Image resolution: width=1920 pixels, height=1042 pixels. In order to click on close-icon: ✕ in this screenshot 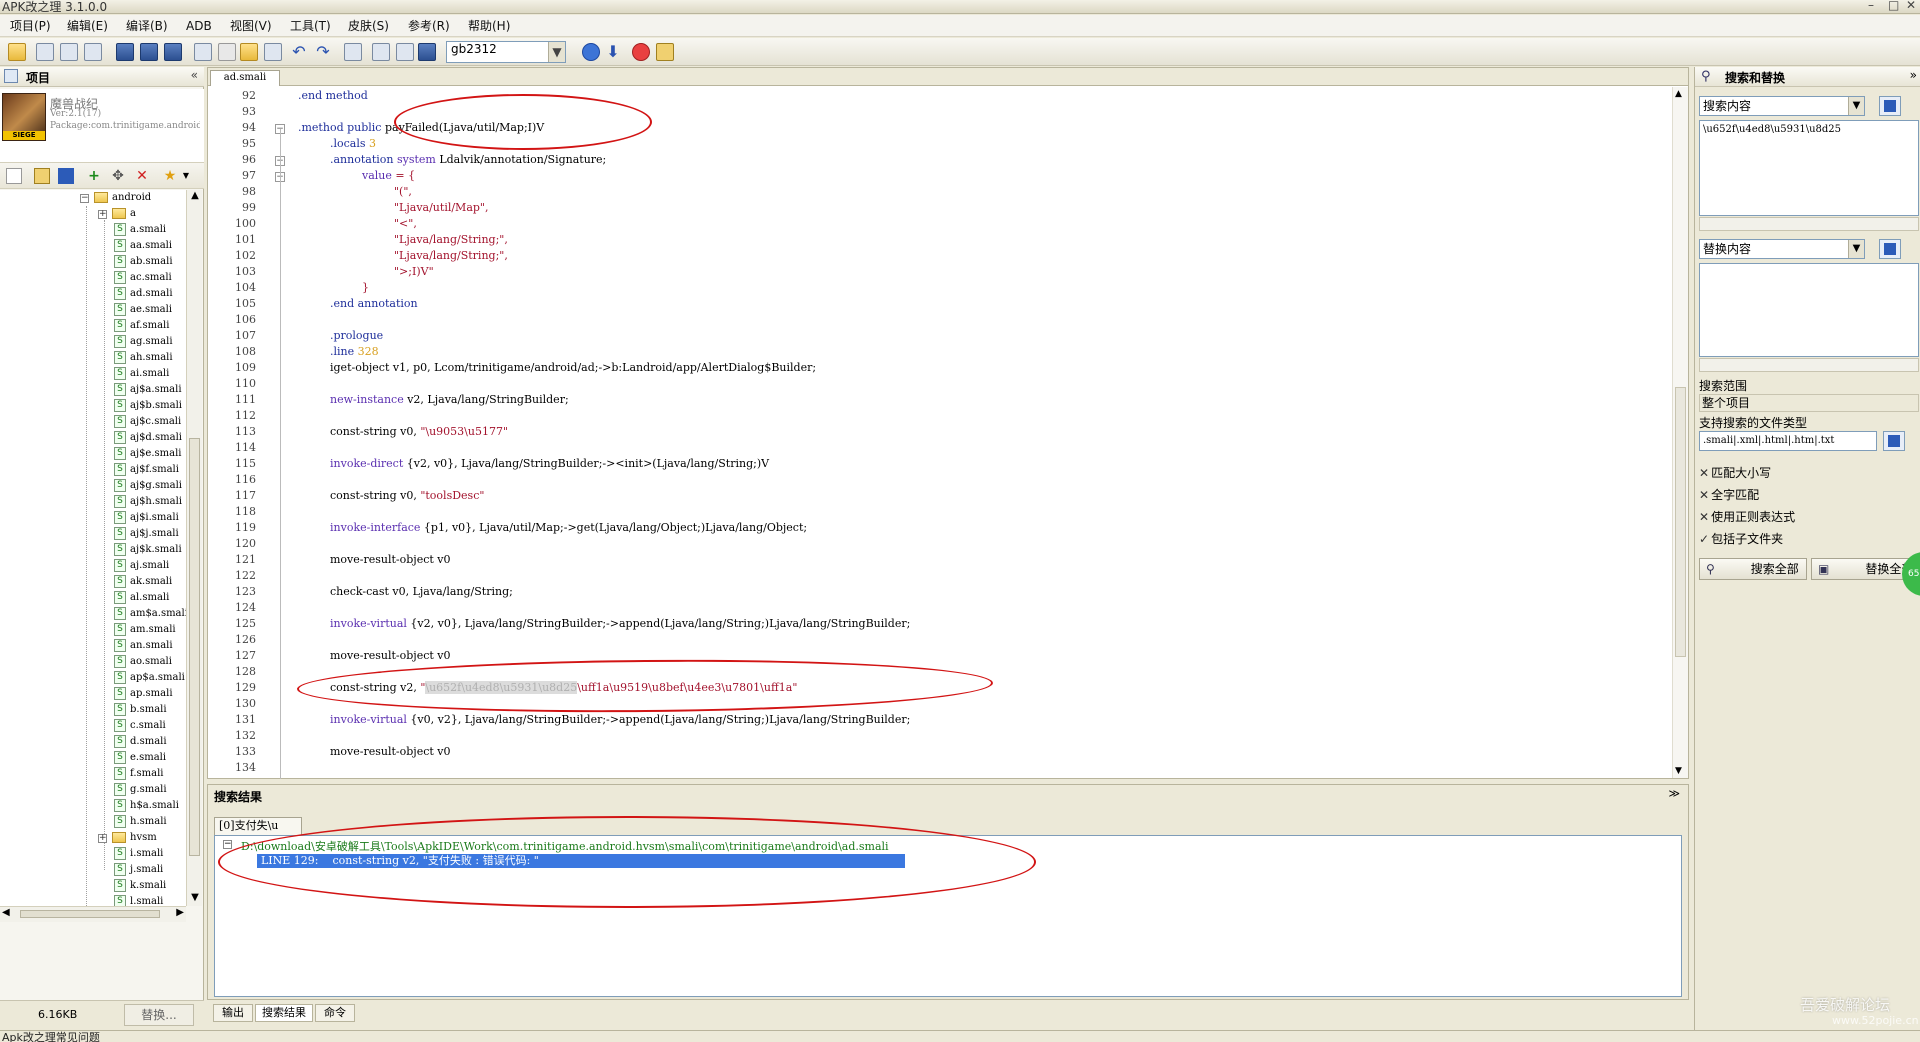, I will do `click(1911, 6)`.